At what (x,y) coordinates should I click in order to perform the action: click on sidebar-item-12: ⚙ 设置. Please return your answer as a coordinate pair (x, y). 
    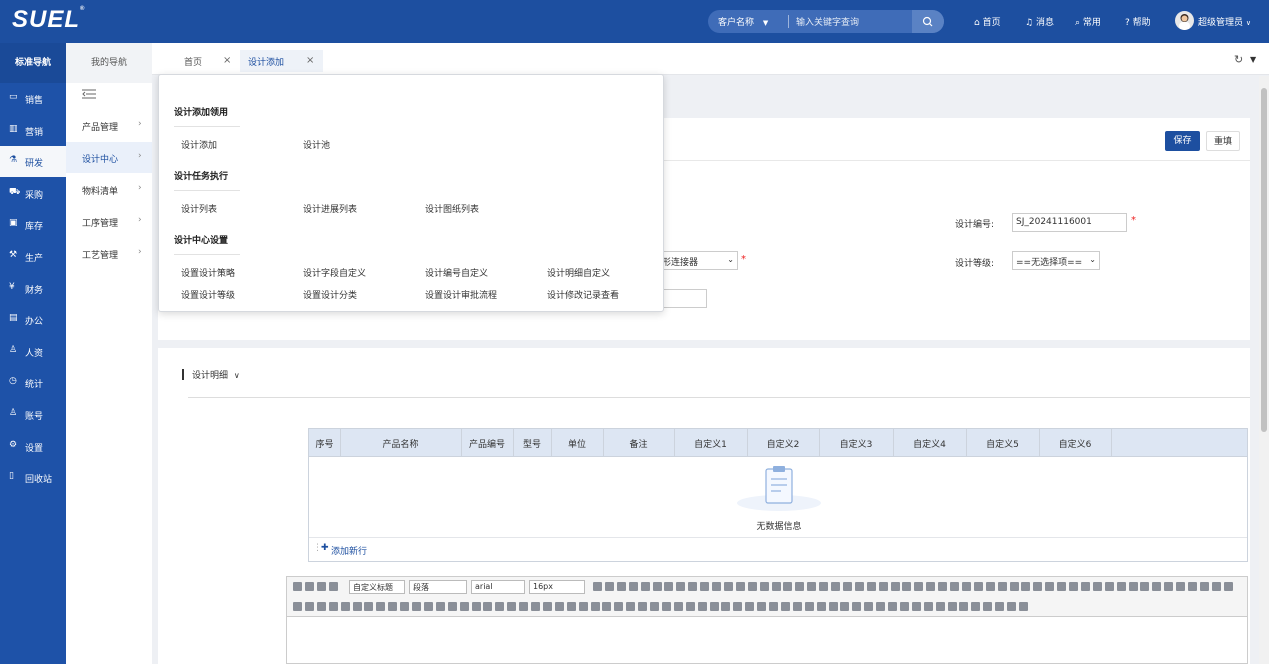
    Looking at the image, I should click on (33, 446).